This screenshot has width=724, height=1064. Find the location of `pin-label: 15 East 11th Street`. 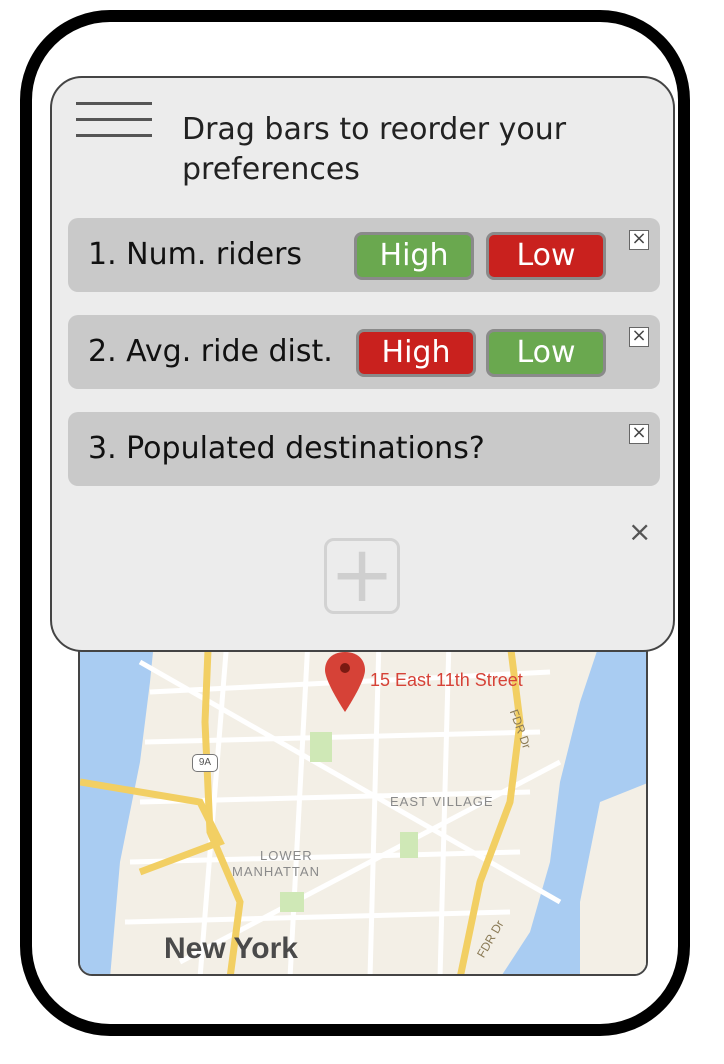

pin-label: 15 East 11th Street is located at coordinates (446, 680).